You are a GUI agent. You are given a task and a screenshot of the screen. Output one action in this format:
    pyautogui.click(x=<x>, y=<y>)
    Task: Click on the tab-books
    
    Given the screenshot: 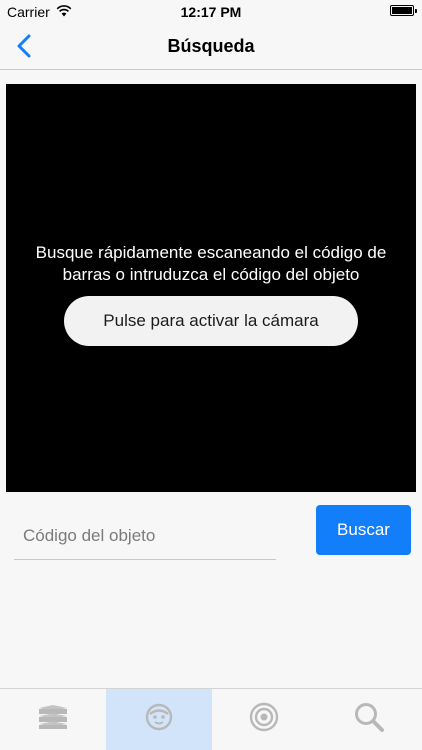 What is the action you would take?
    pyautogui.click(x=53, y=719)
    